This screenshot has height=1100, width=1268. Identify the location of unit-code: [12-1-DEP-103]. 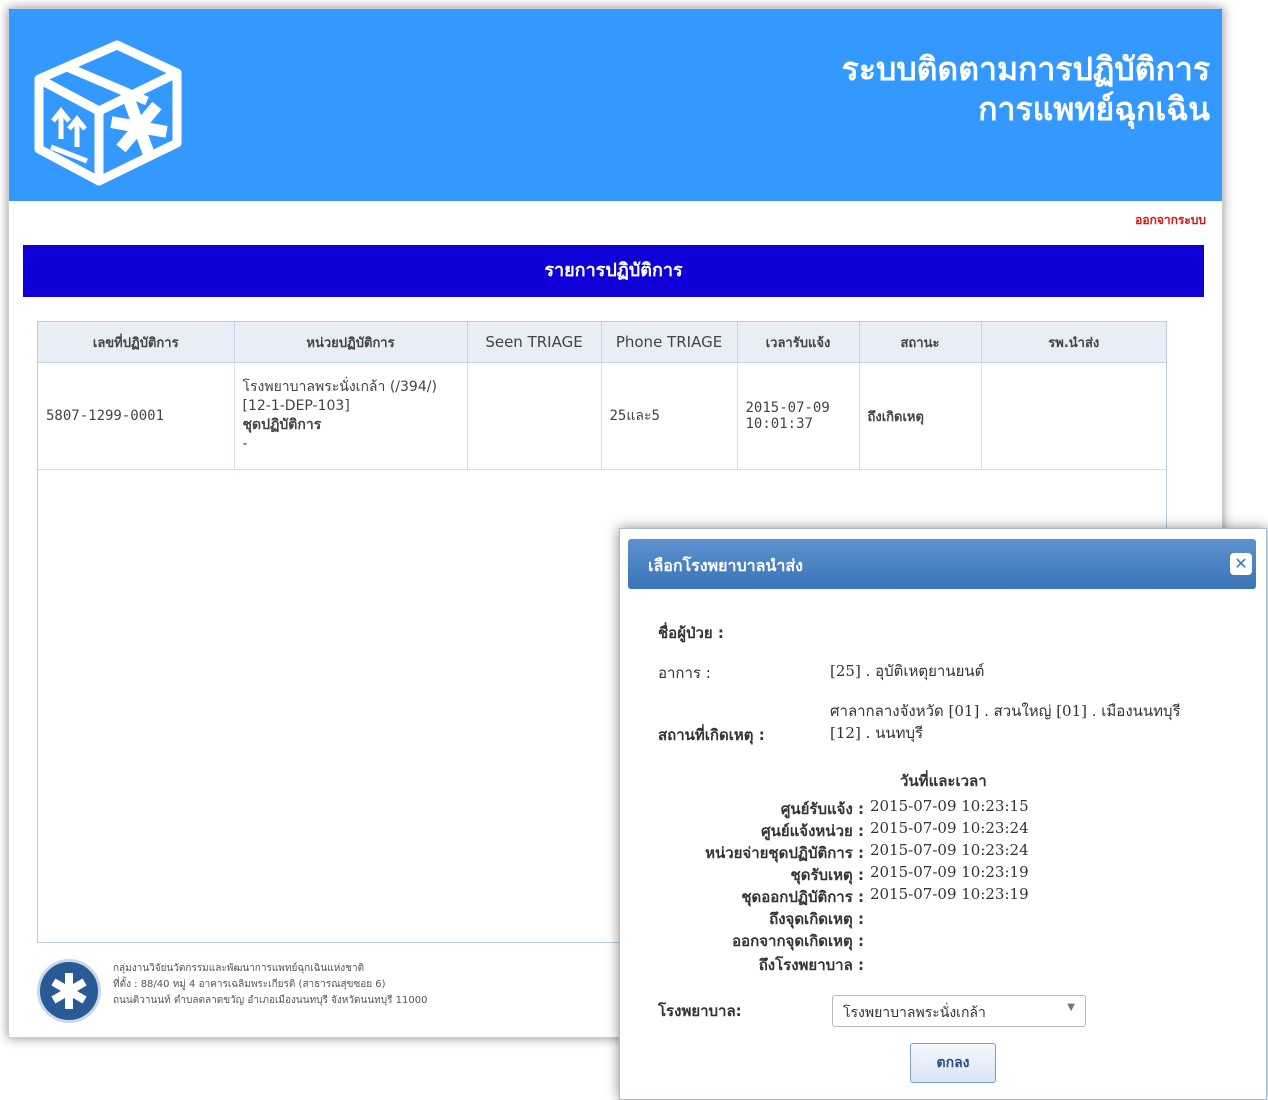
(296, 406).